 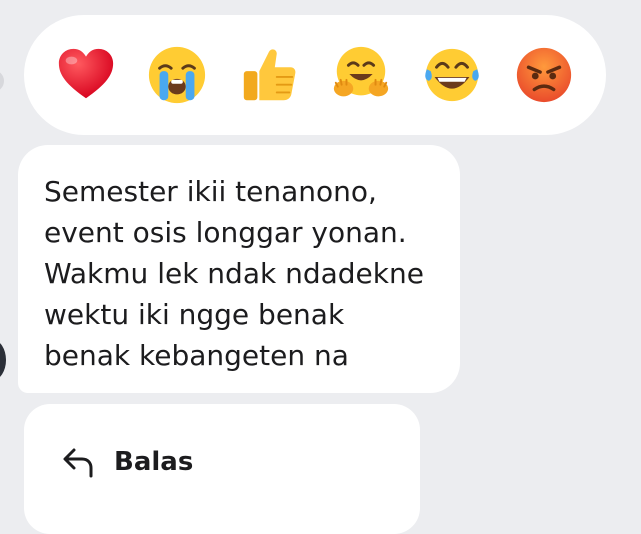 I want to click on reaction-heart, so click(x=86, y=75).